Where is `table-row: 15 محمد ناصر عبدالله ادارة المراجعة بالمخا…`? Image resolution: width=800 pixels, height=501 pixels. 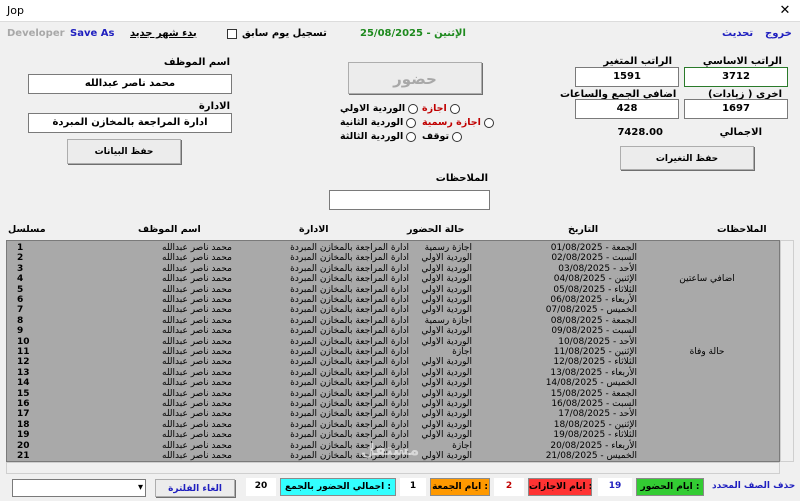 table-row: 15 محمد ناصر عبدالله ادارة المراجعة بالمخا… is located at coordinates (393, 393).